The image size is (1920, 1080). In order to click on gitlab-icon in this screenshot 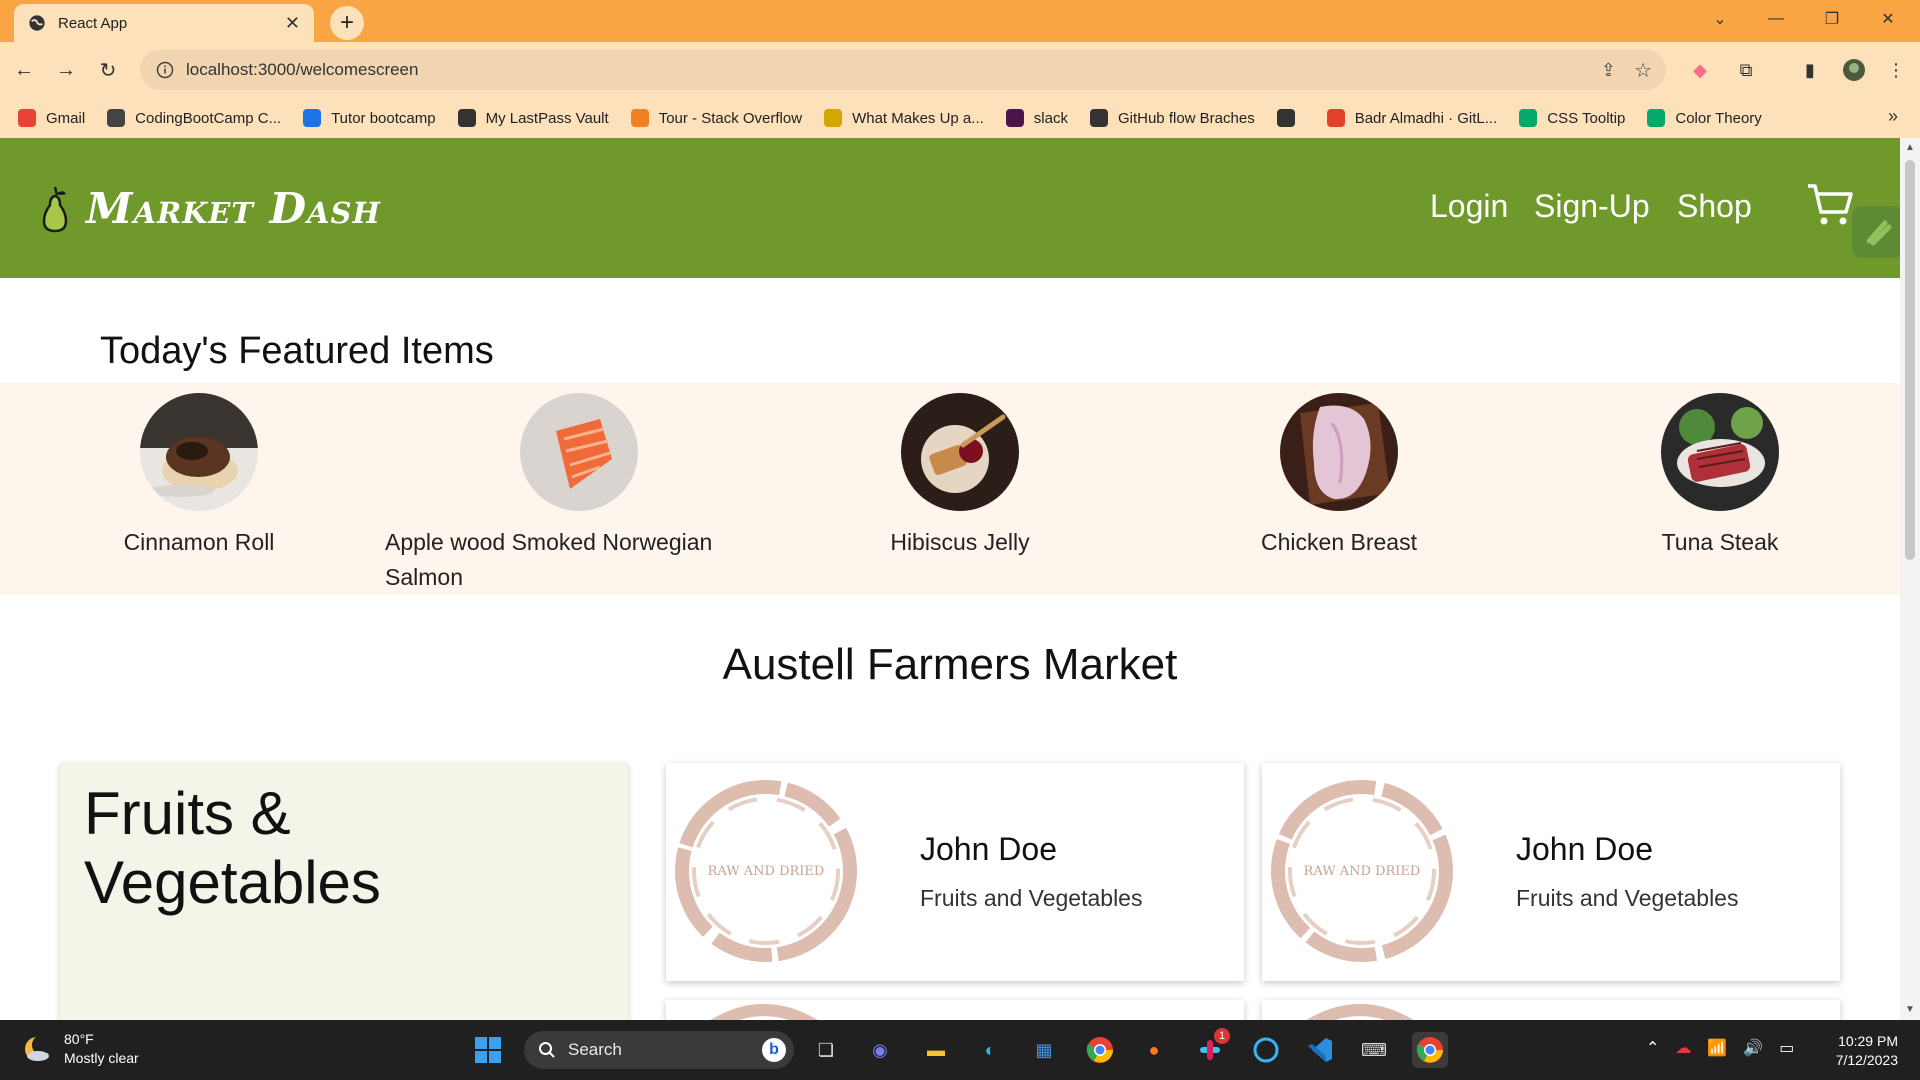, I will do `click(1335, 118)`.